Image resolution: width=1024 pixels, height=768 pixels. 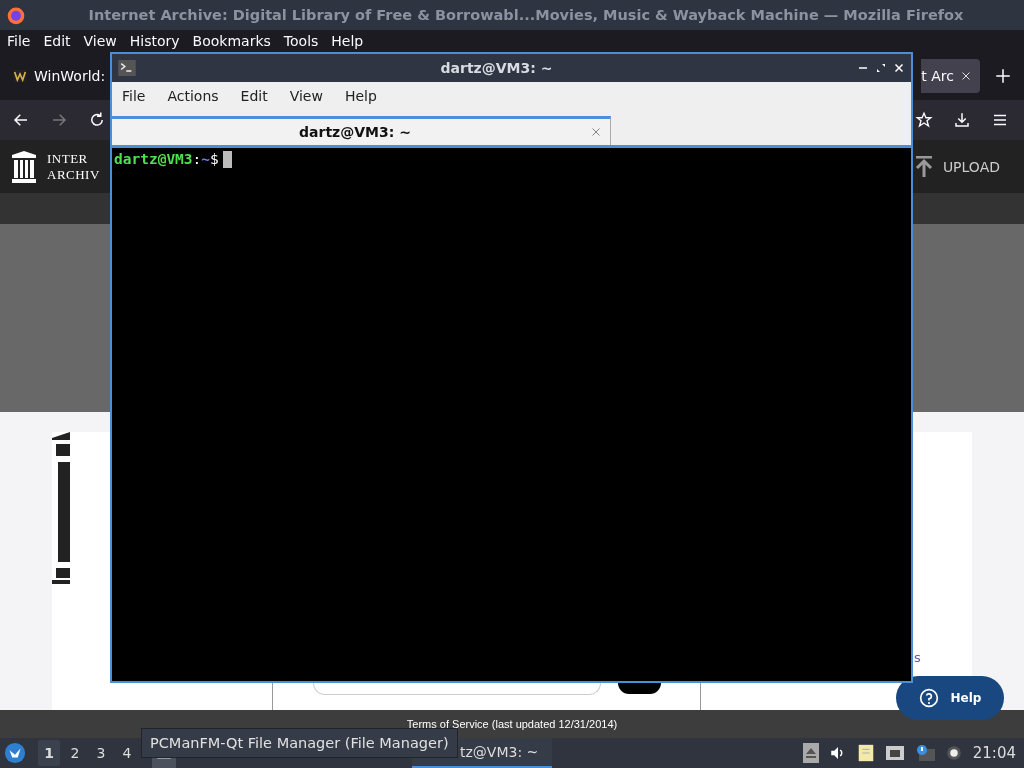 What do you see at coordinates (810, 753) in the screenshot?
I see `eject-icon` at bounding box center [810, 753].